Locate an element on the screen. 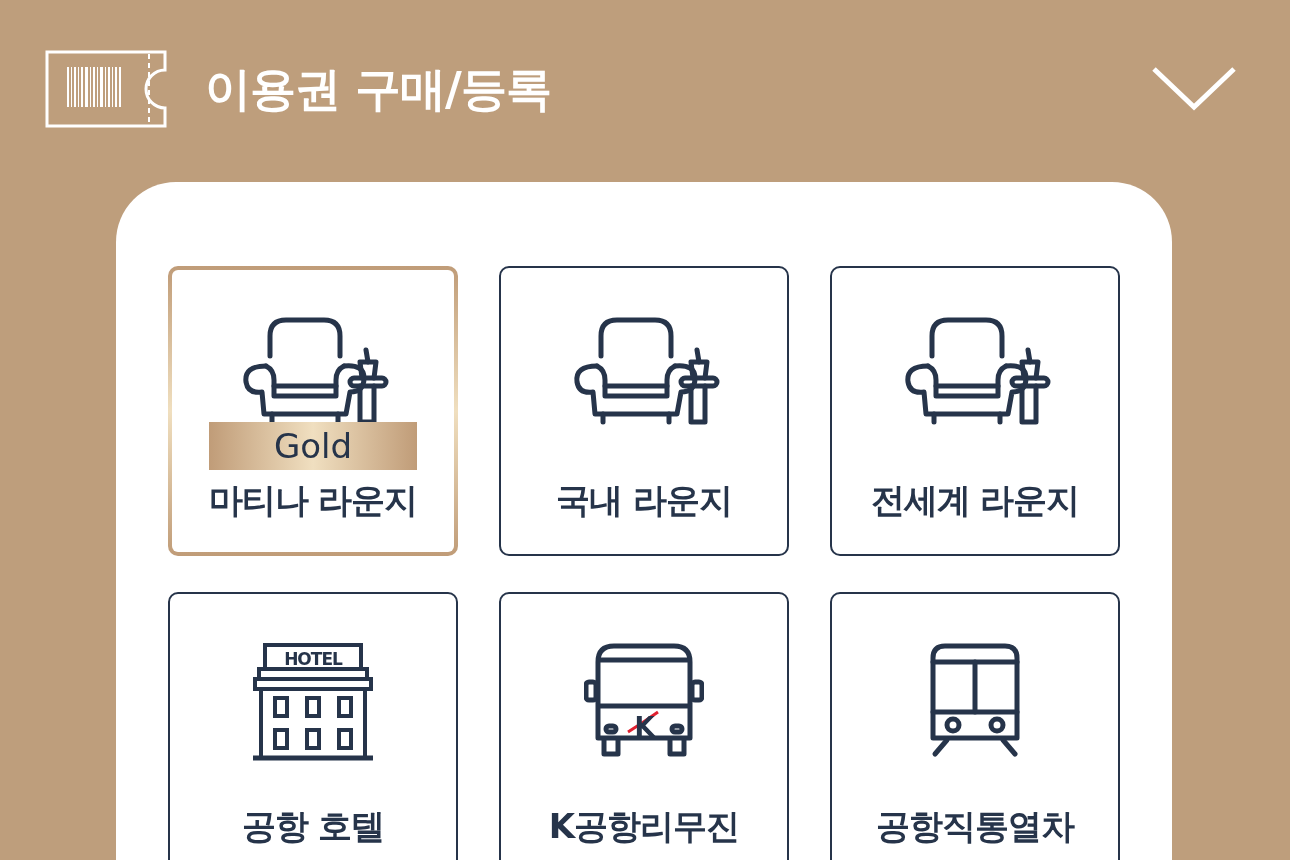 The height and width of the screenshot is (860, 1290). page-title: 이용권 구매/등록 is located at coordinates (378, 89).